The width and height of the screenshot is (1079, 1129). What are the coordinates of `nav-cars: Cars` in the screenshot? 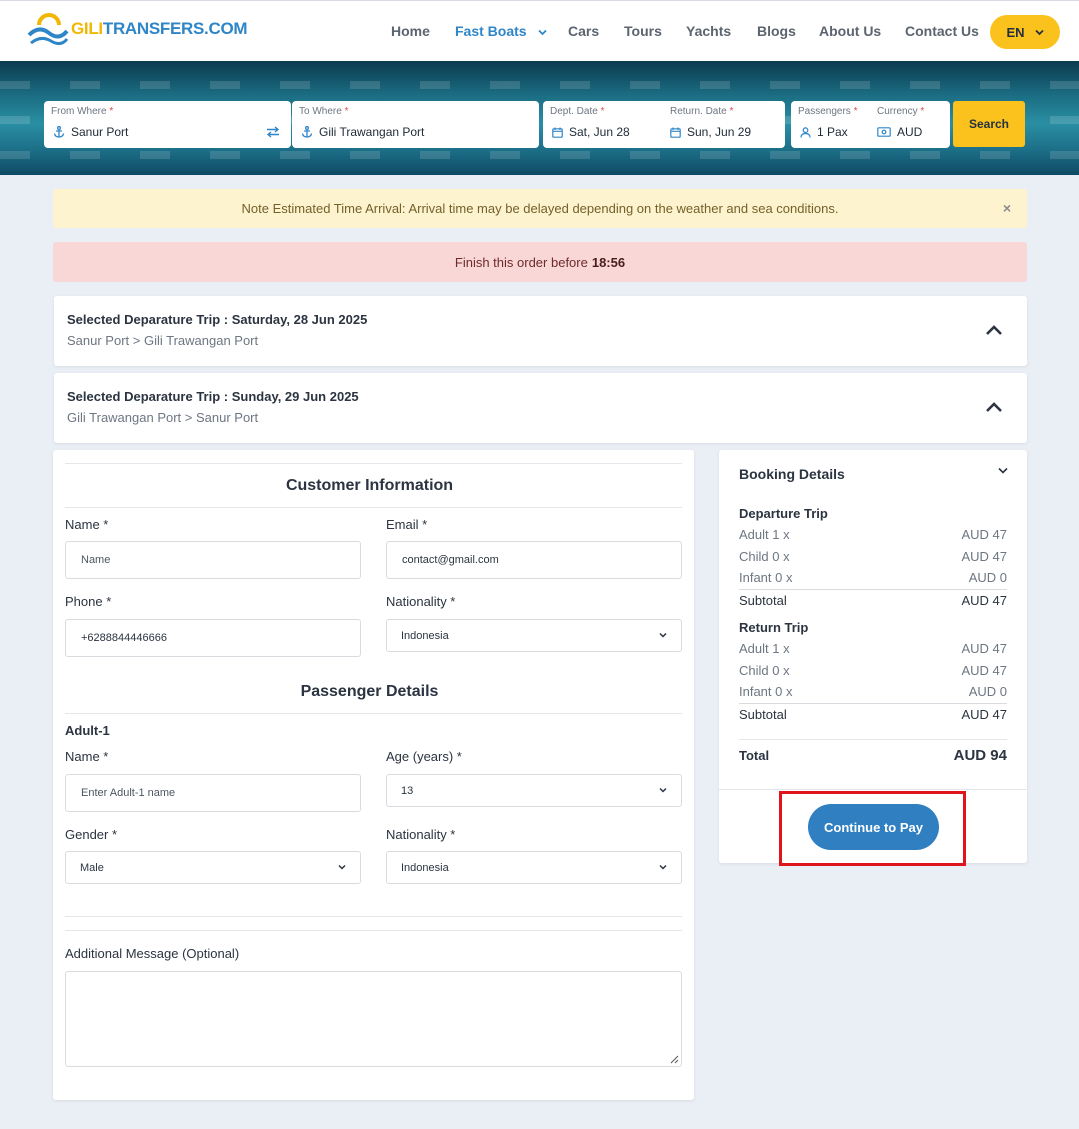 It's located at (583, 31).